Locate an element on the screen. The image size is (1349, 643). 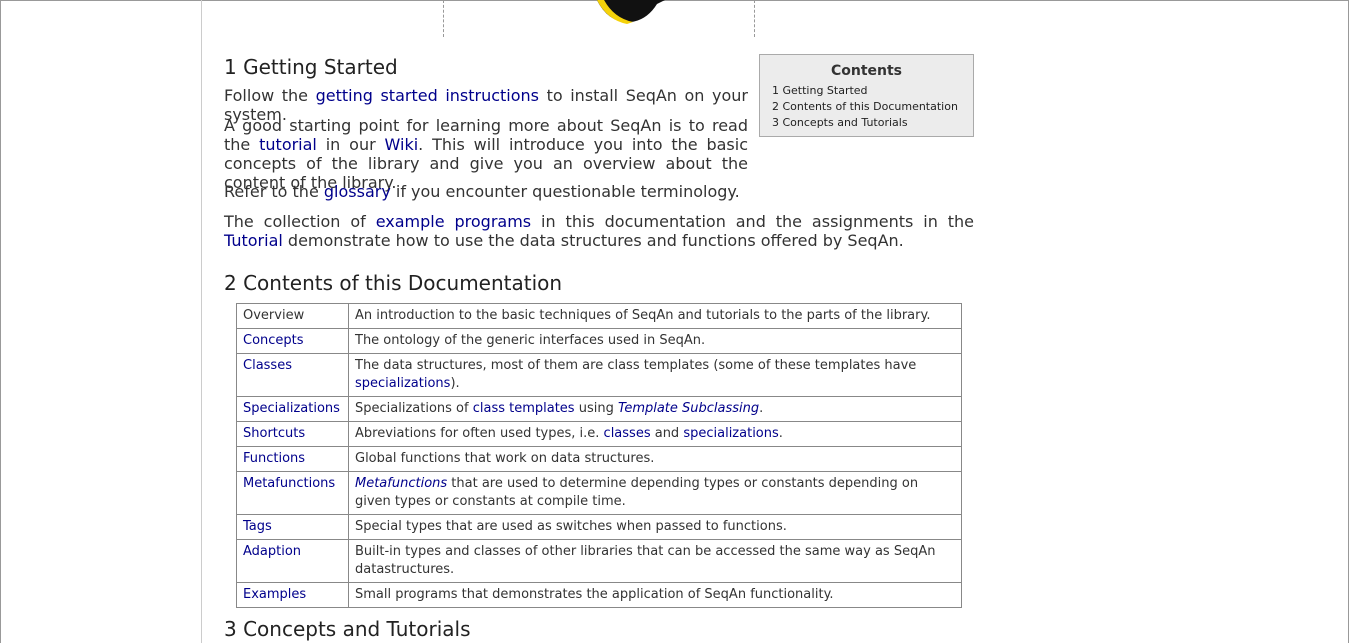
link-tutorial: tutorial is located at coordinates (288, 144).